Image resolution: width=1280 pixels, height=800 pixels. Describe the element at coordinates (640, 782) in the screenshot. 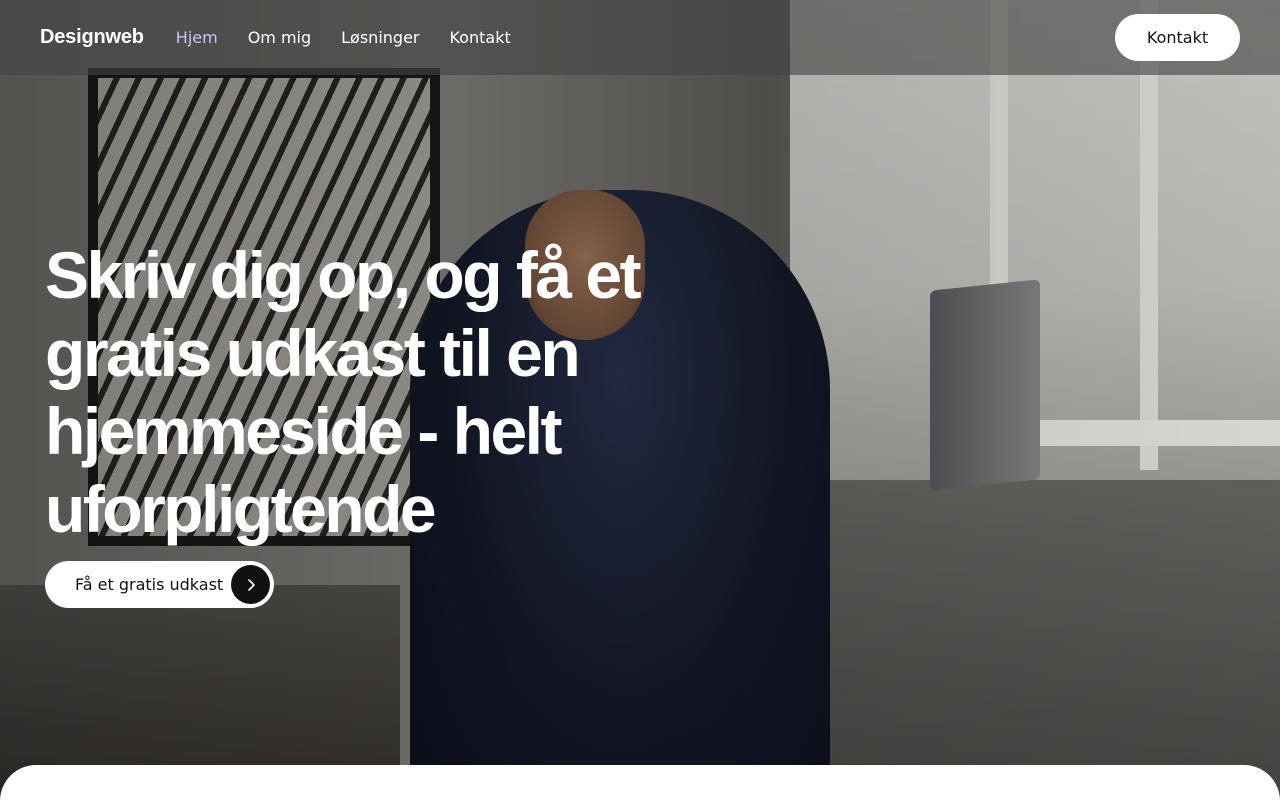

I see `content-section-top` at that location.